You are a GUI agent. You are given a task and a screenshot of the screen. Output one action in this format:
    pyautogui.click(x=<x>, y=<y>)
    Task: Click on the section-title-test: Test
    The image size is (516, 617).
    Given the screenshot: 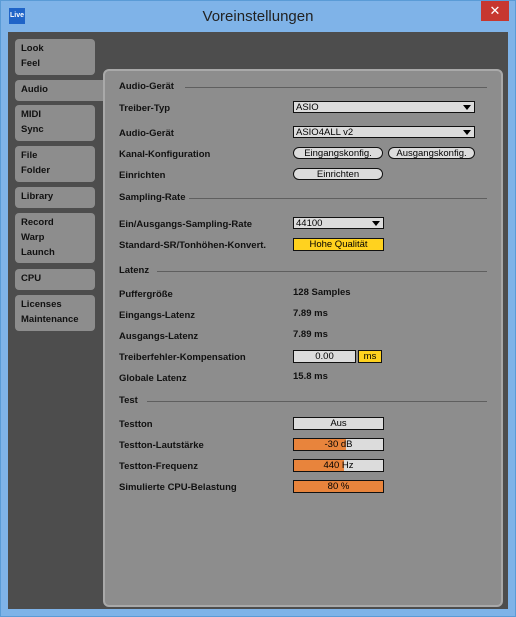 What is the action you would take?
    pyautogui.click(x=128, y=400)
    